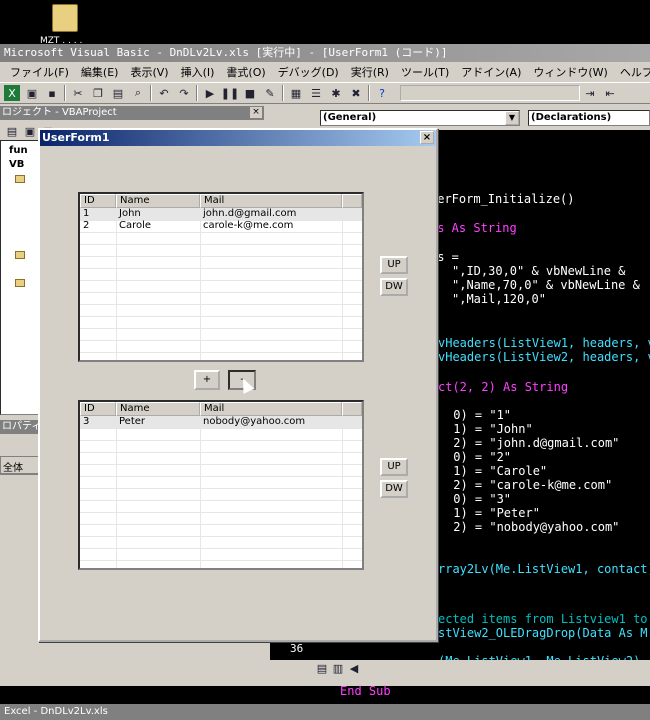 The height and width of the screenshot is (720, 650). What do you see at coordinates (394, 489) in the screenshot?
I see `listview-2-dw-button: DW` at bounding box center [394, 489].